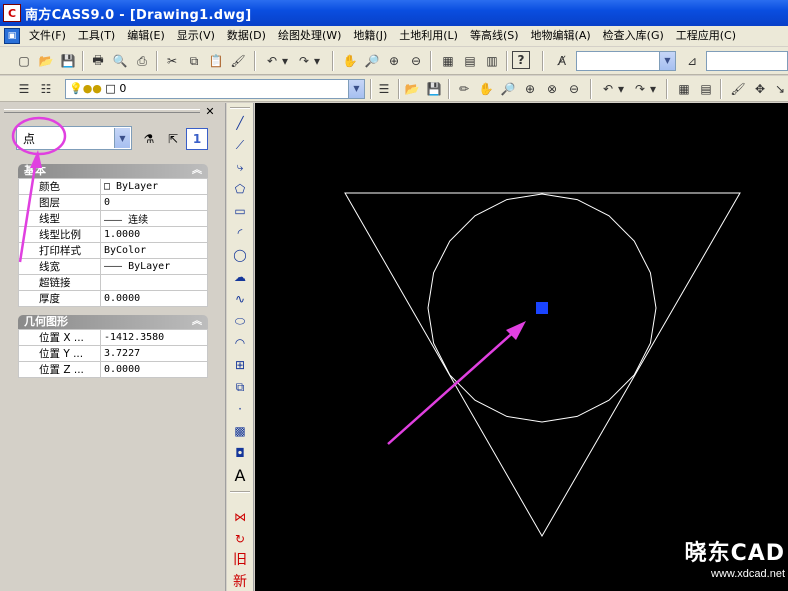 The height and width of the screenshot is (591, 788). What do you see at coordinates (240, 255) in the screenshot?
I see `circle-icon: ◯` at bounding box center [240, 255].